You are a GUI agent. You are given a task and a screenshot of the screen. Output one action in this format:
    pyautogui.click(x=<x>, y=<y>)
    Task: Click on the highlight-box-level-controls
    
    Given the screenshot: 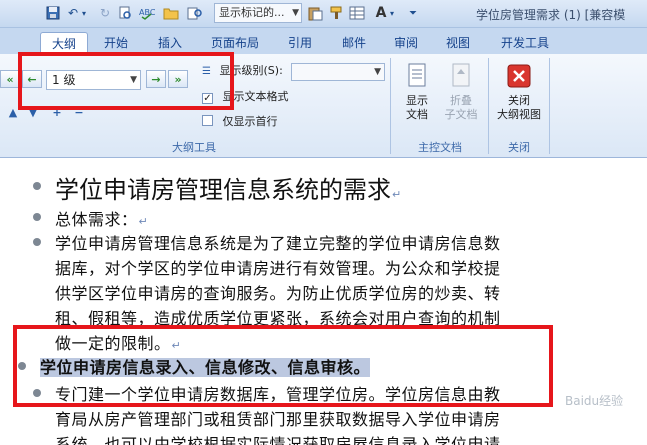 What is the action you would take?
    pyautogui.click(x=126, y=81)
    